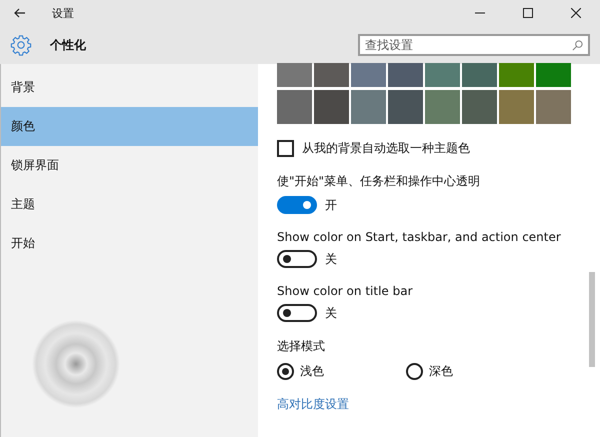  Describe the element at coordinates (441, 371) in the screenshot. I see `radio-label: 深色` at that location.